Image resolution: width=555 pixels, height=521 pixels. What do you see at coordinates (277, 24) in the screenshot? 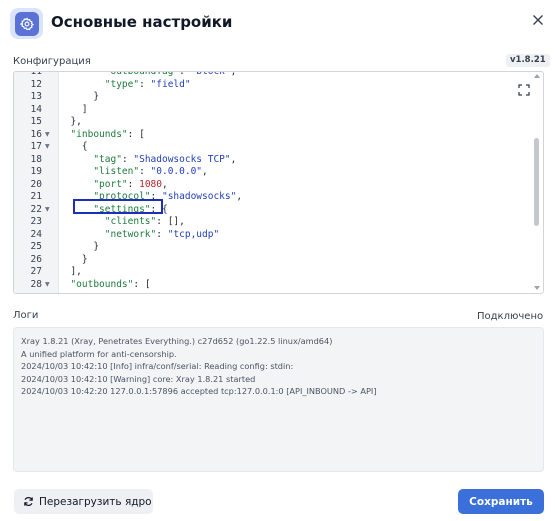
I see `dialog-header: Основные настройки` at bounding box center [277, 24].